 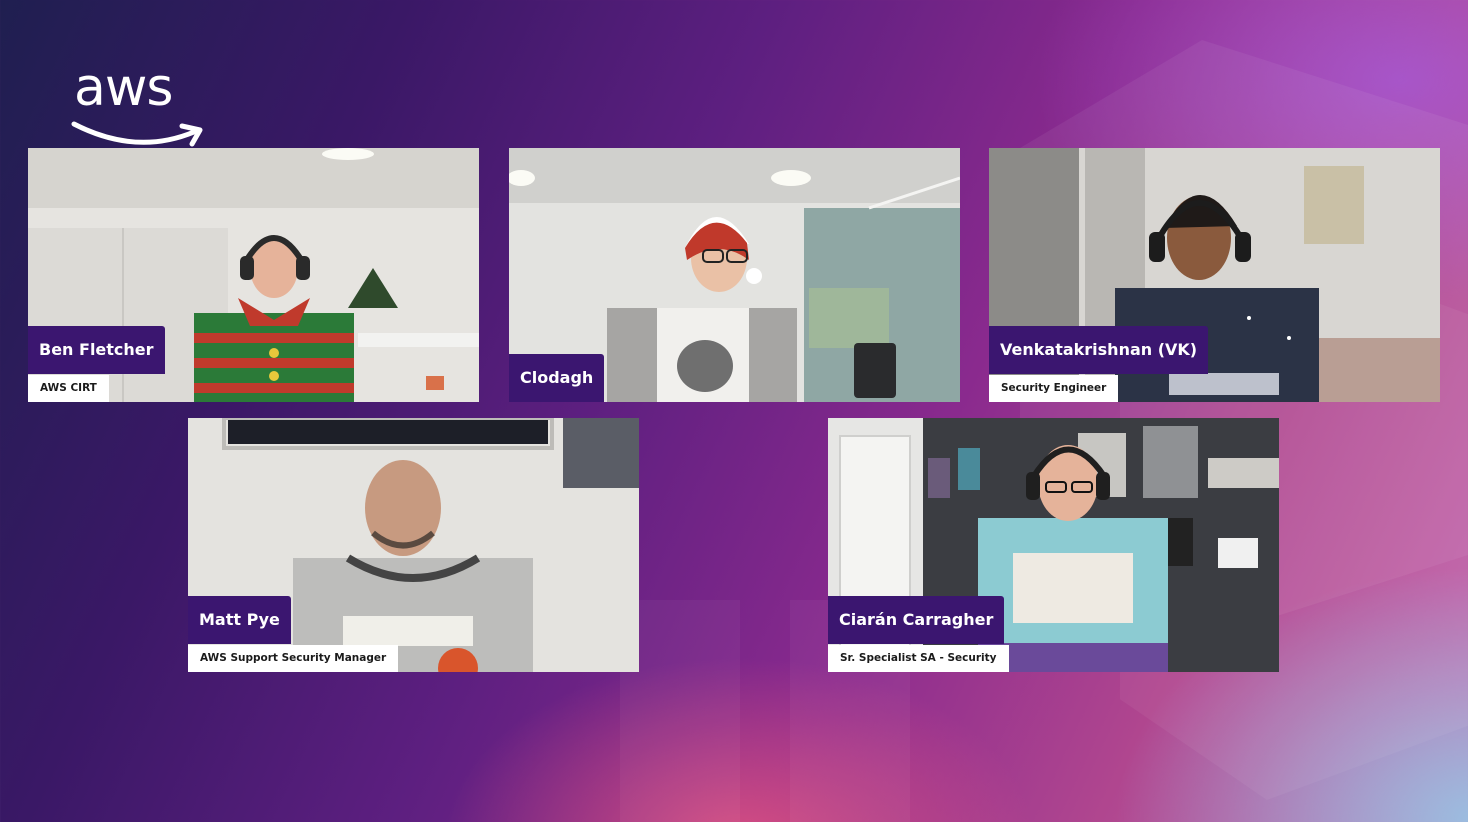 What do you see at coordinates (253, 275) in the screenshot?
I see `video-tile-ben-fletcher: Ben Fletcher AWS CIRT` at bounding box center [253, 275].